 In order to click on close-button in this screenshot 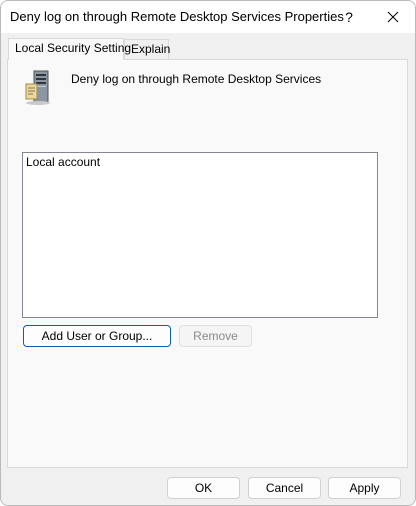, I will do `click(393, 17)`.